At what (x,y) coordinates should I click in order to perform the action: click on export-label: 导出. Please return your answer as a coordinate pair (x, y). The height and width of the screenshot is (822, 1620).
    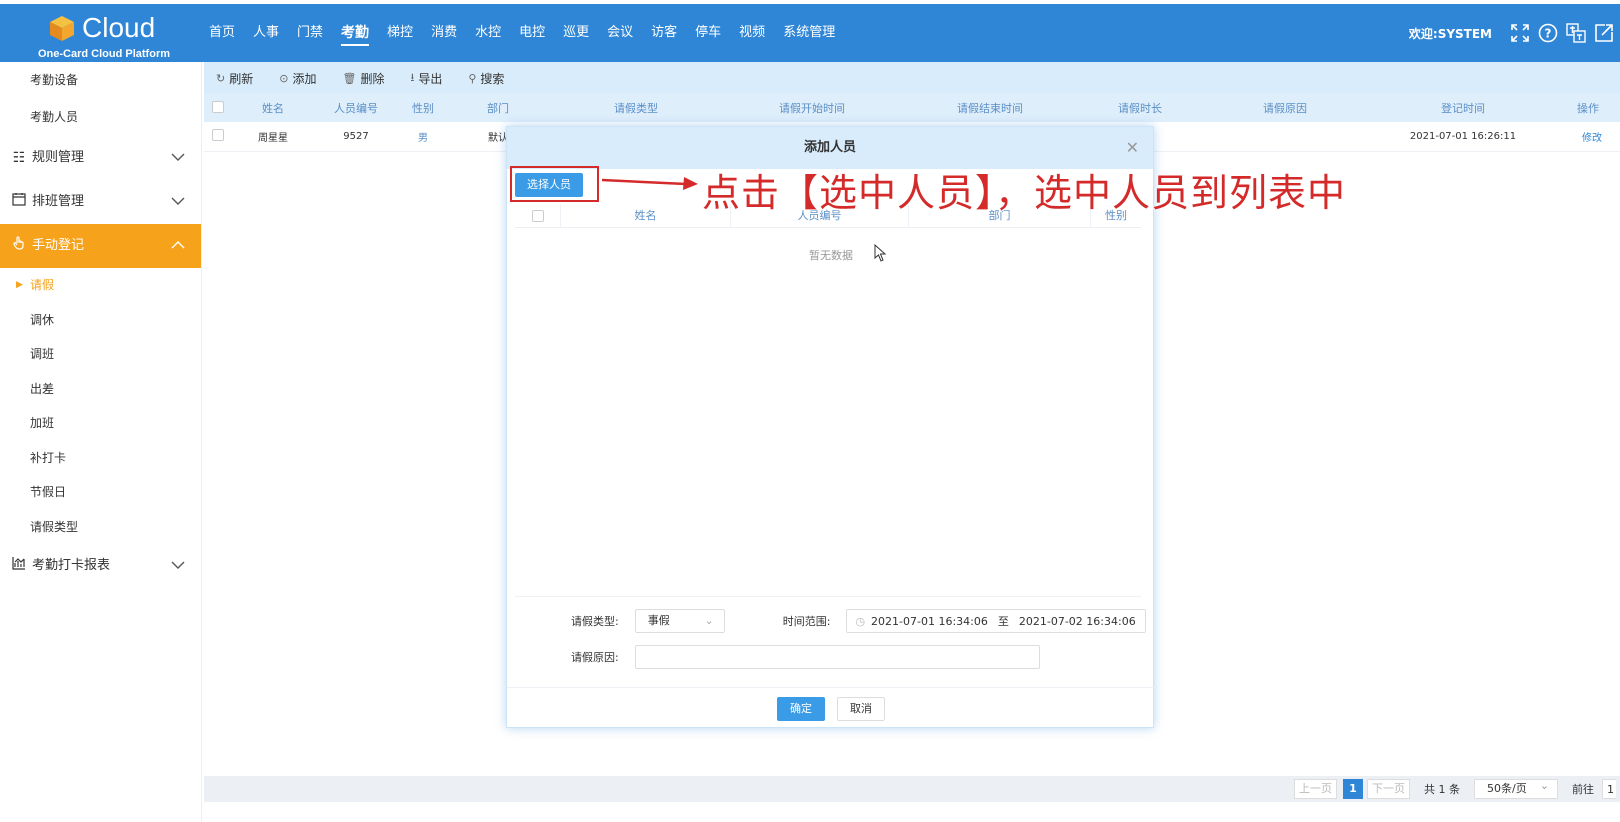
    Looking at the image, I should click on (430, 78).